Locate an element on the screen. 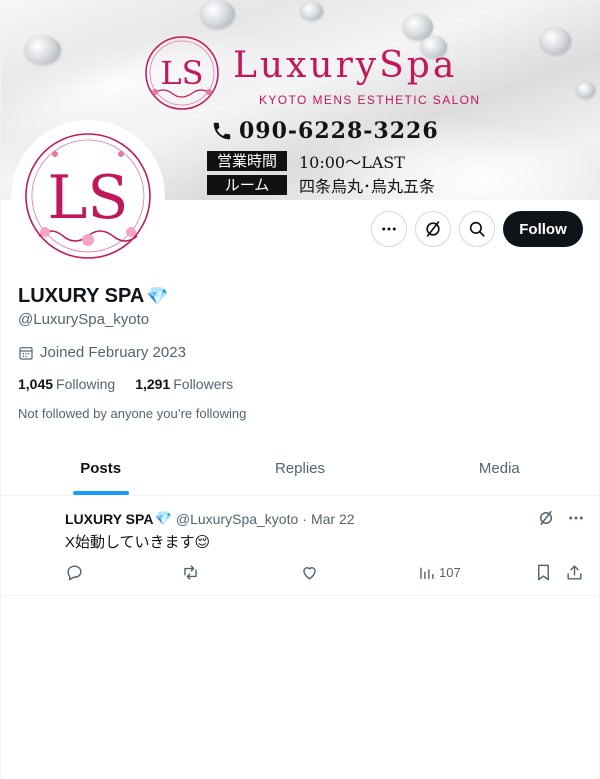 The height and width of the screenshot is (779, 600). post-tools is located at coordinates (561, 518).